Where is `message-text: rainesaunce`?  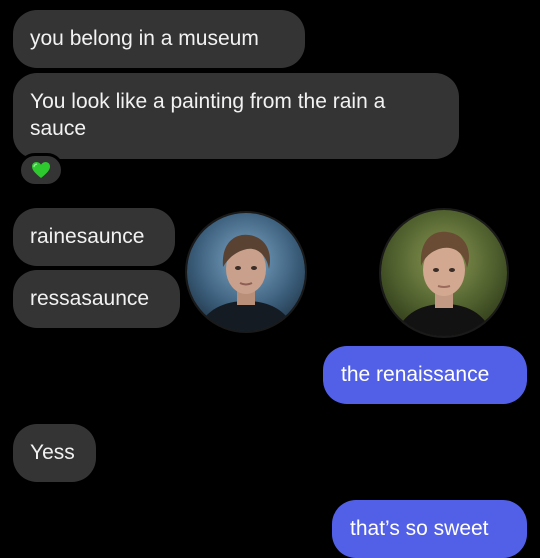 message-text: rainesaunce is located at coordinates (87, 236).